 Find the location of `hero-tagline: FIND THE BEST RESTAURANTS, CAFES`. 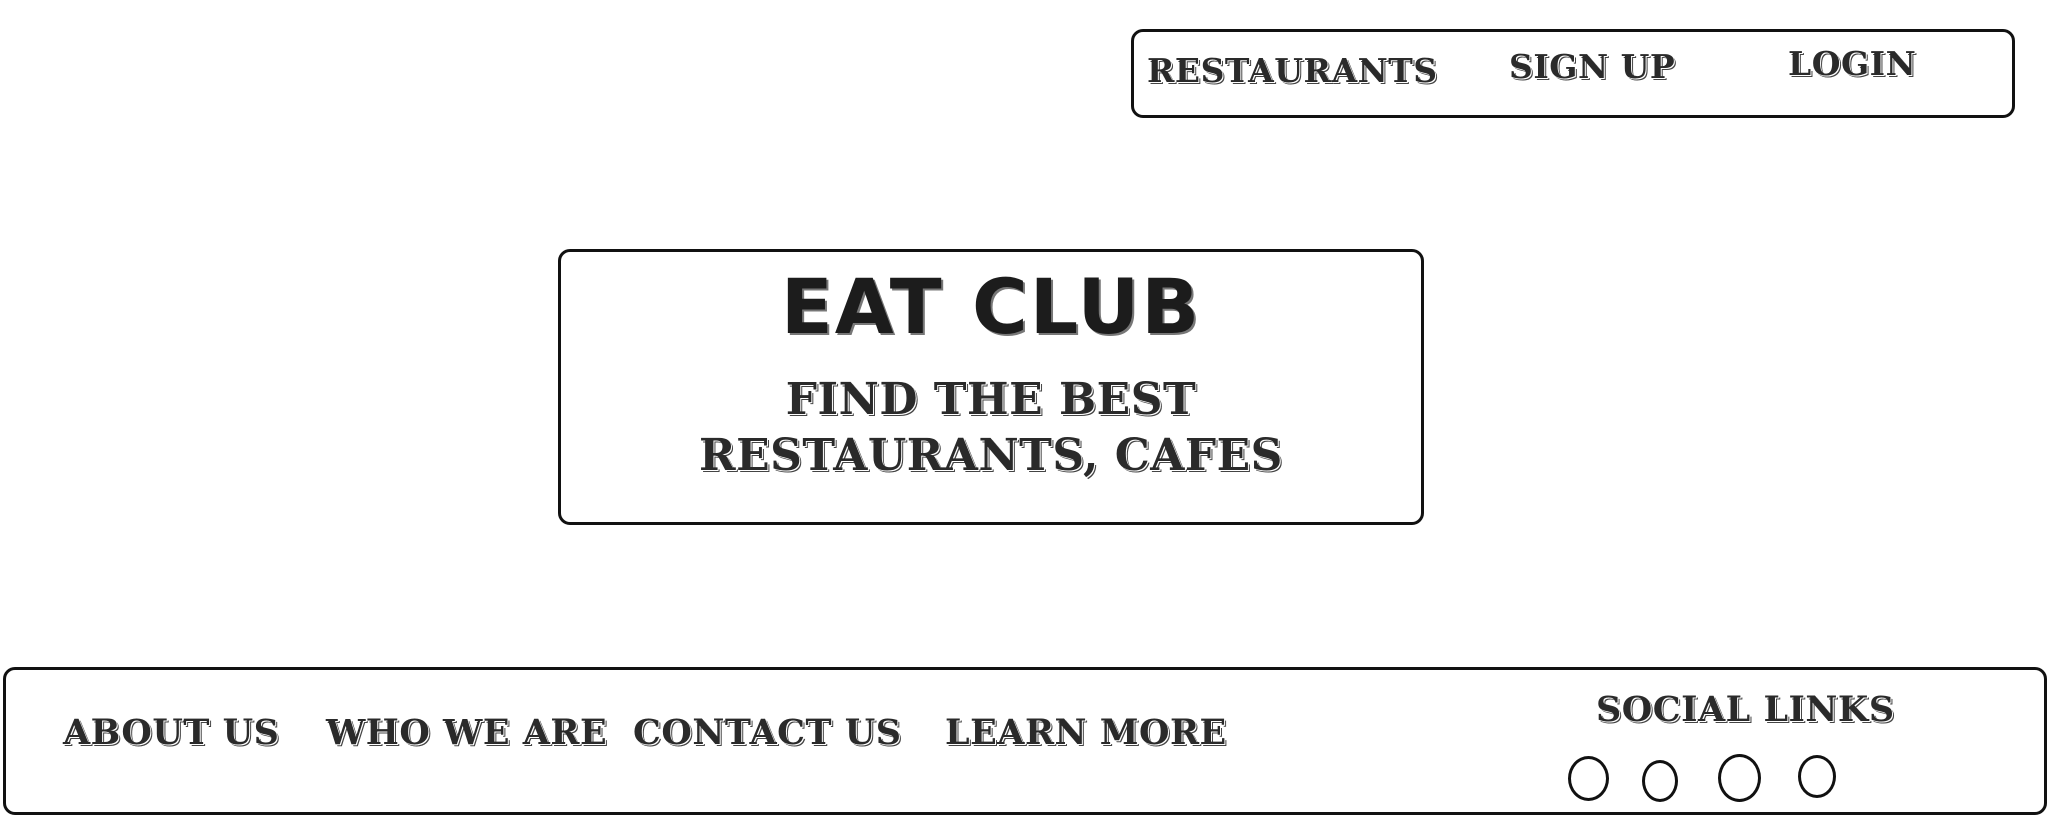

hero-tagline: FIND THE BEST RESTAURANTS, CAFES is located at coordinates (991, 427).